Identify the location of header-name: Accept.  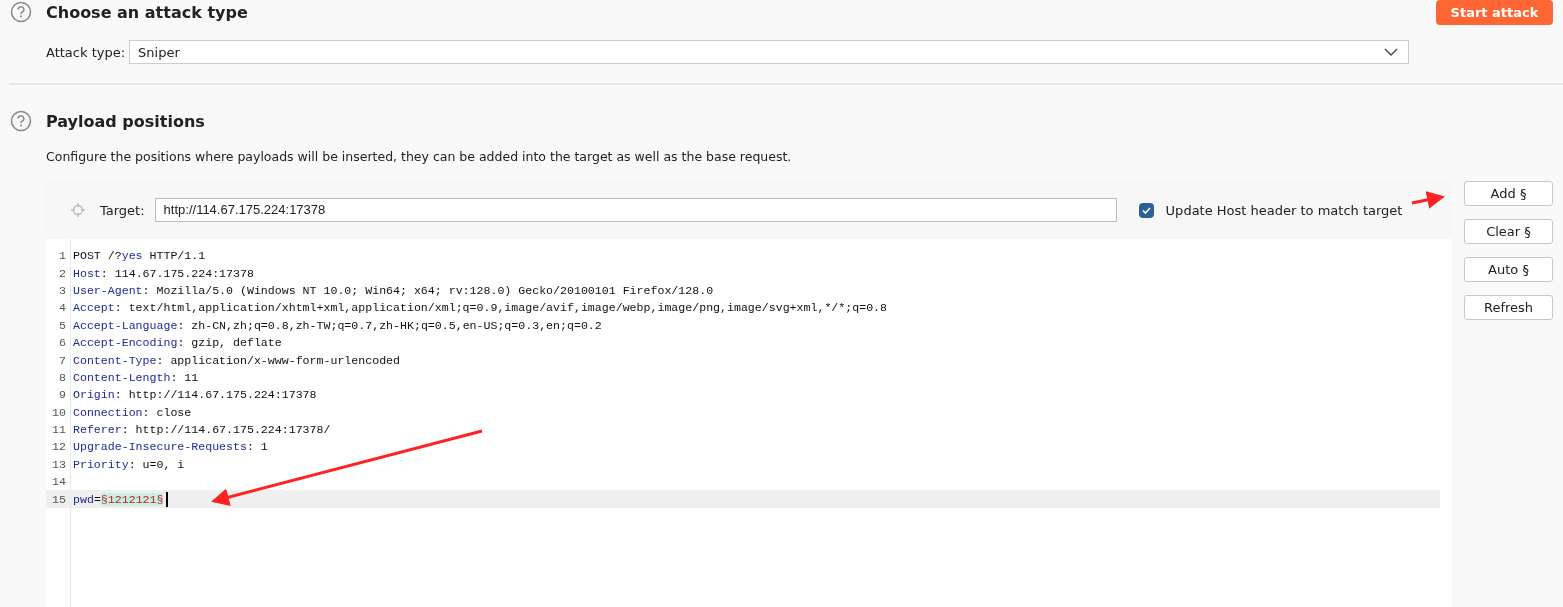
(94, 308).